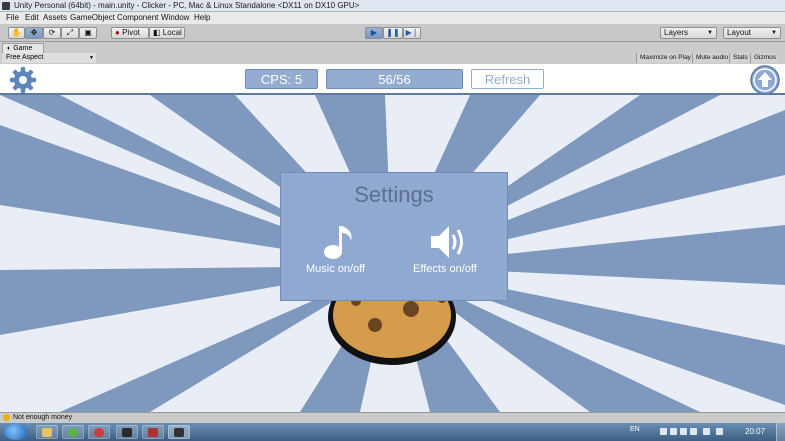 Image resolution: width=785 pixels, height=441 pixels. I want to click on game-top-bar: CPS: 5 56/56 Refresh, so click(392, 79).